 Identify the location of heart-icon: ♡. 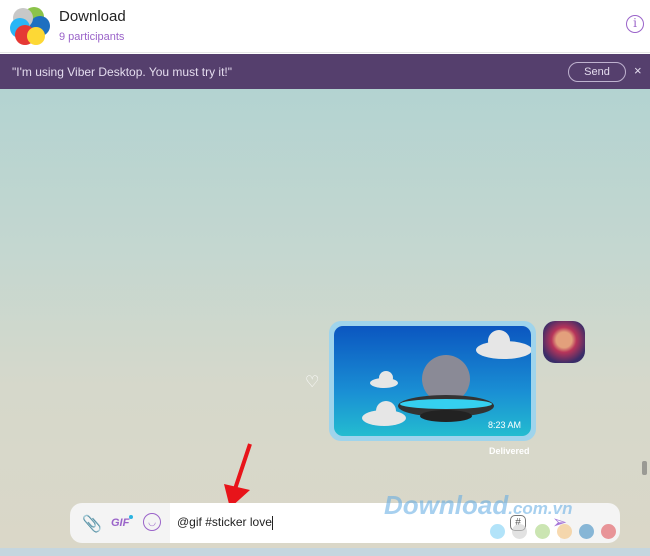
(312, 382).